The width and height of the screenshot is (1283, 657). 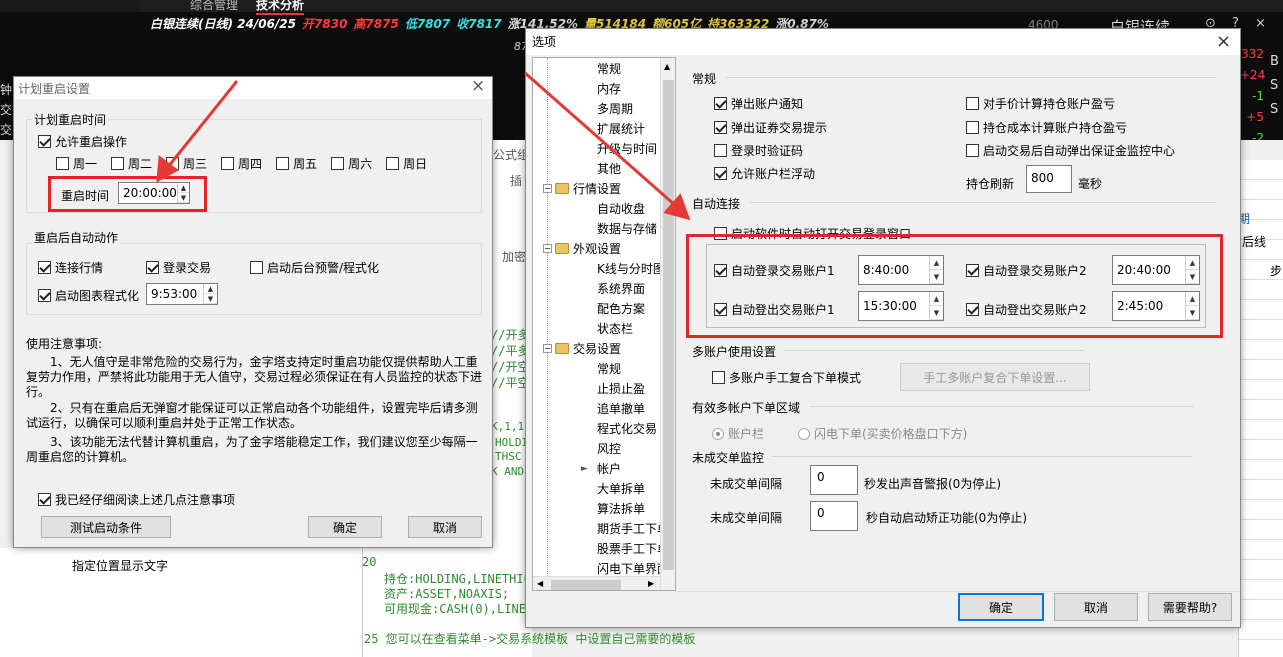 What do you see at coordinates (607, 146) in the screenshot?
I see `arrow-to-auto-connect` at bounding box center [607, 146].